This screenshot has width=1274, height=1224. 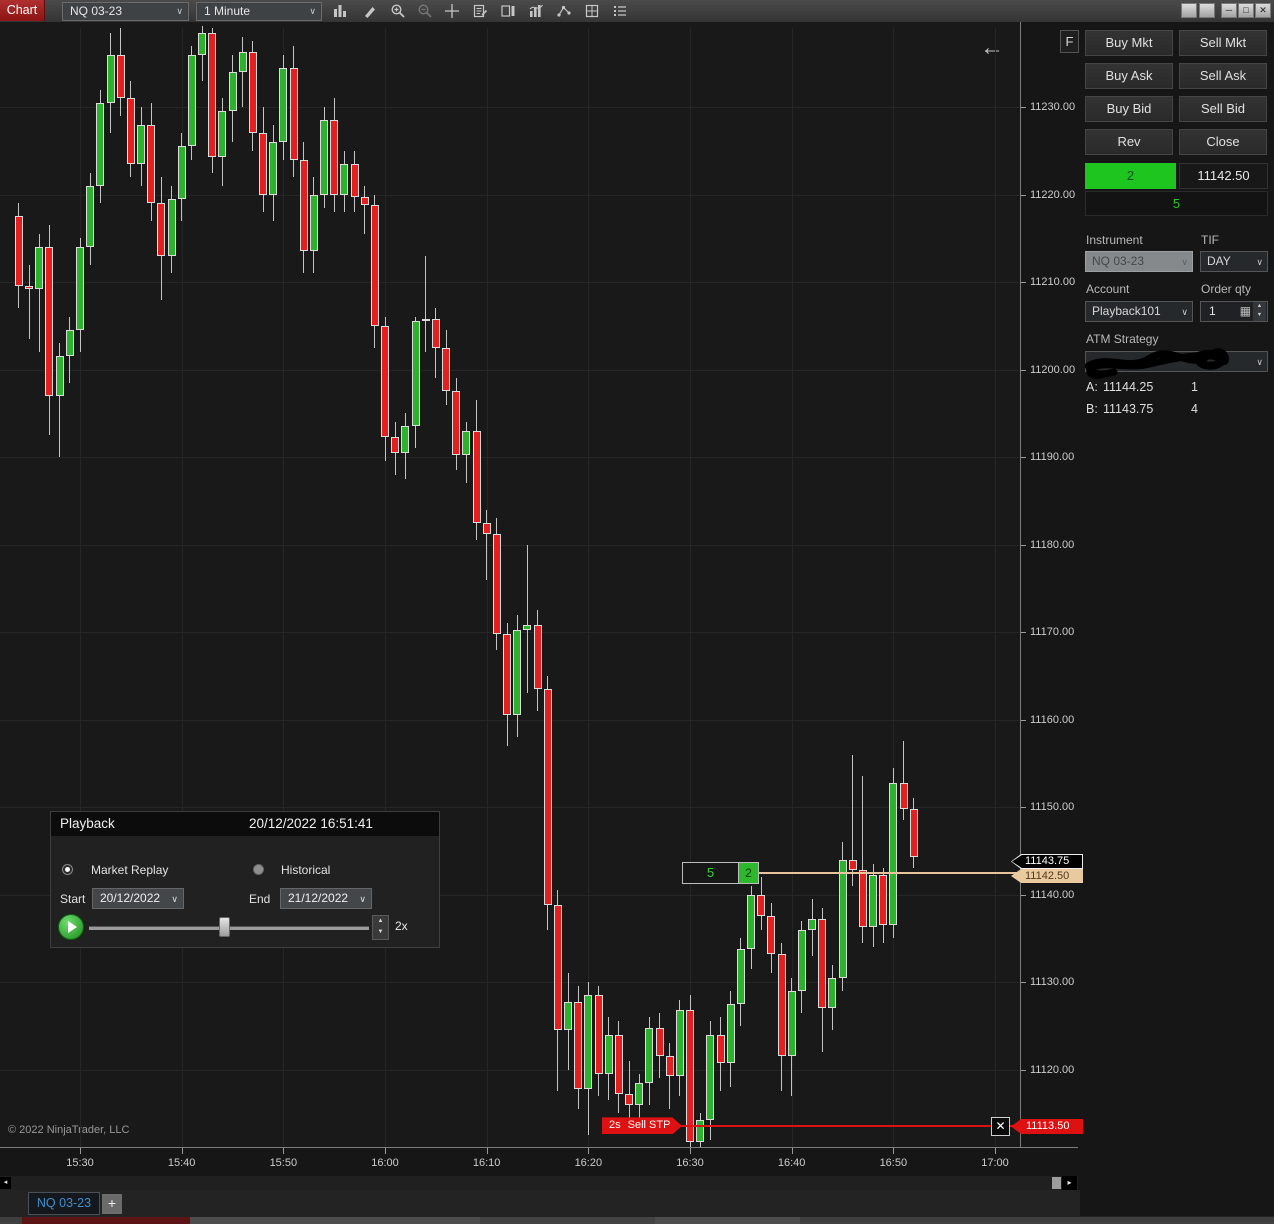 What do you see at coordinates (1047, 861) in the screenshot?
I see `last-price-tag: 11143.75` at bounding box center [1047, 861].